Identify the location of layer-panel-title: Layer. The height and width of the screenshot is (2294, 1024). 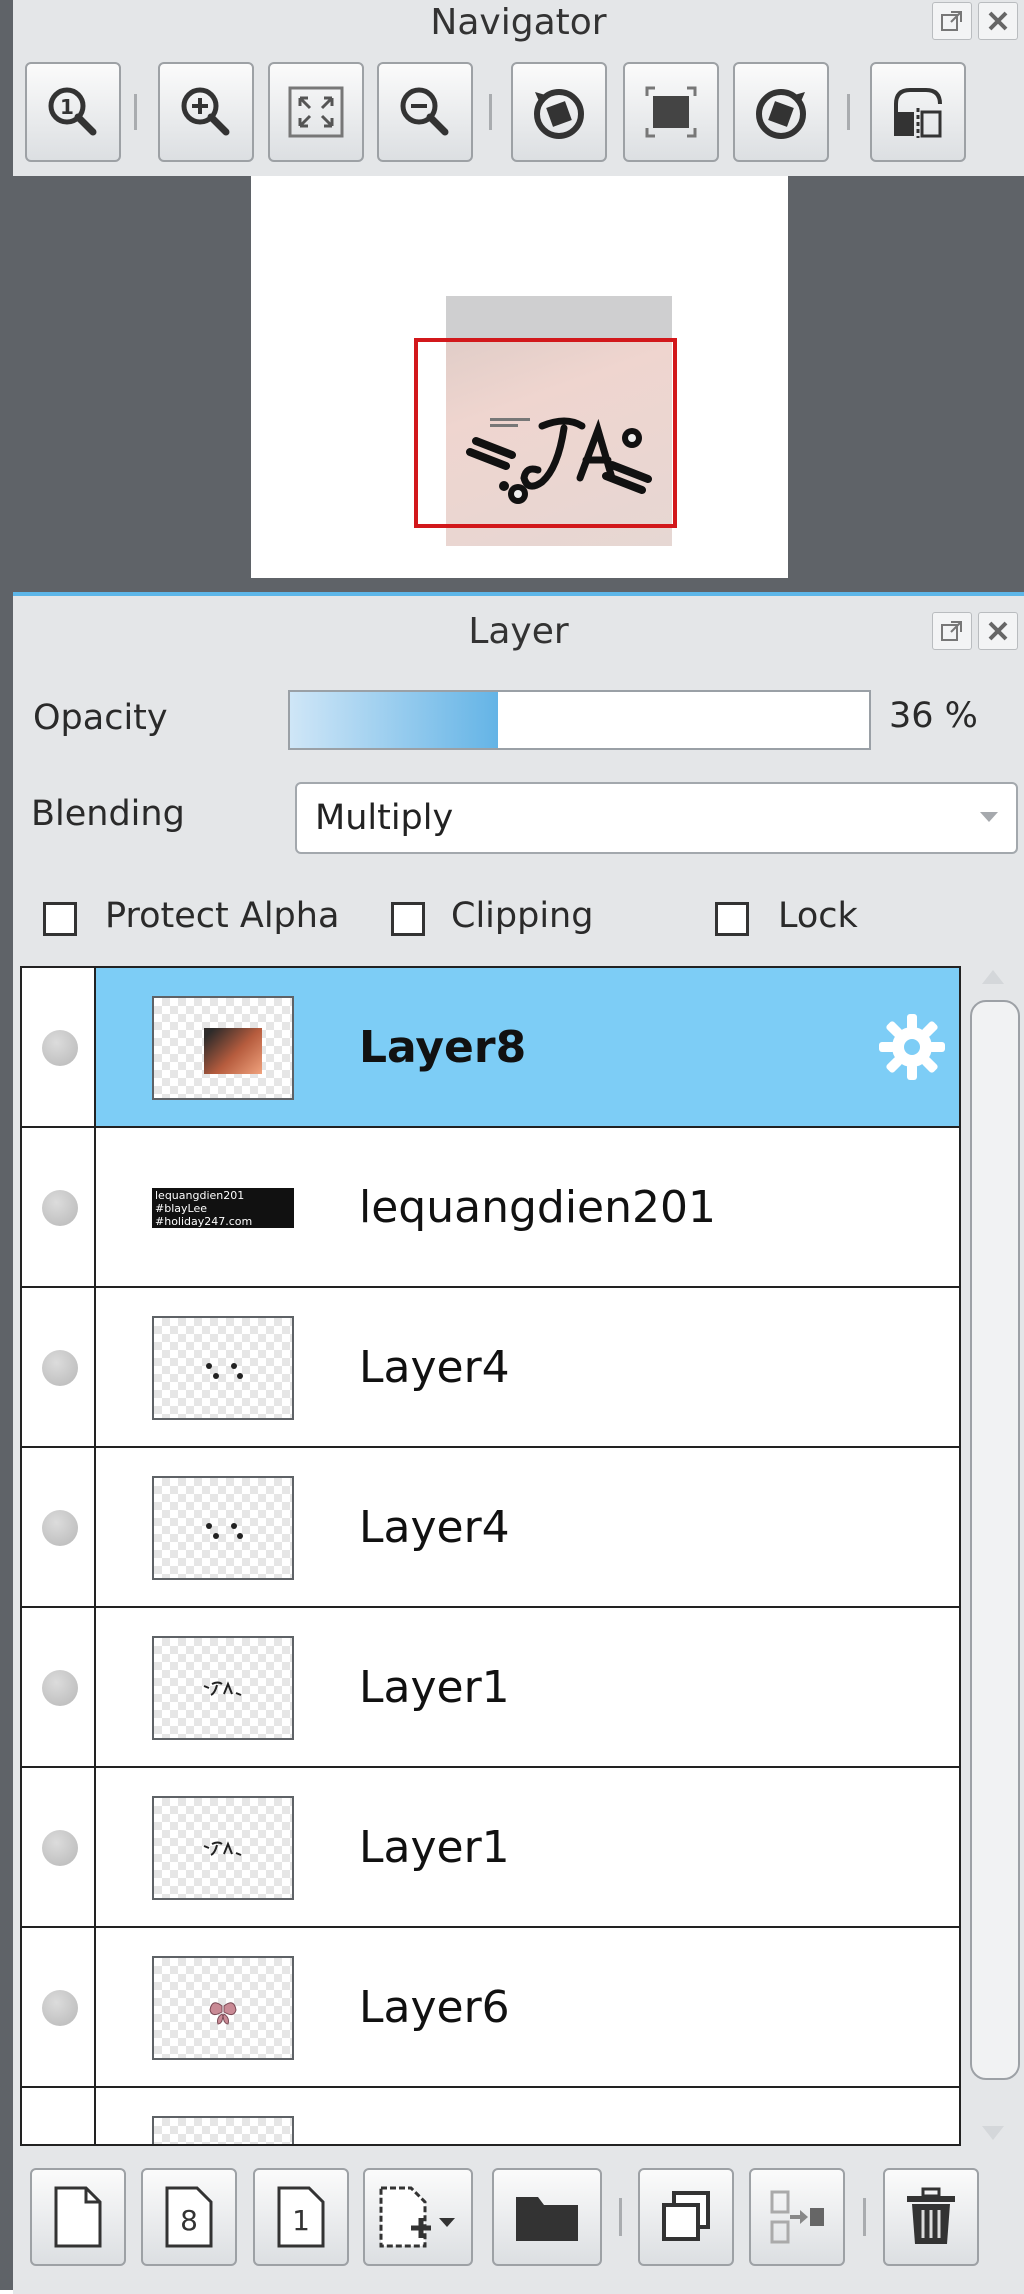
(518, 631).